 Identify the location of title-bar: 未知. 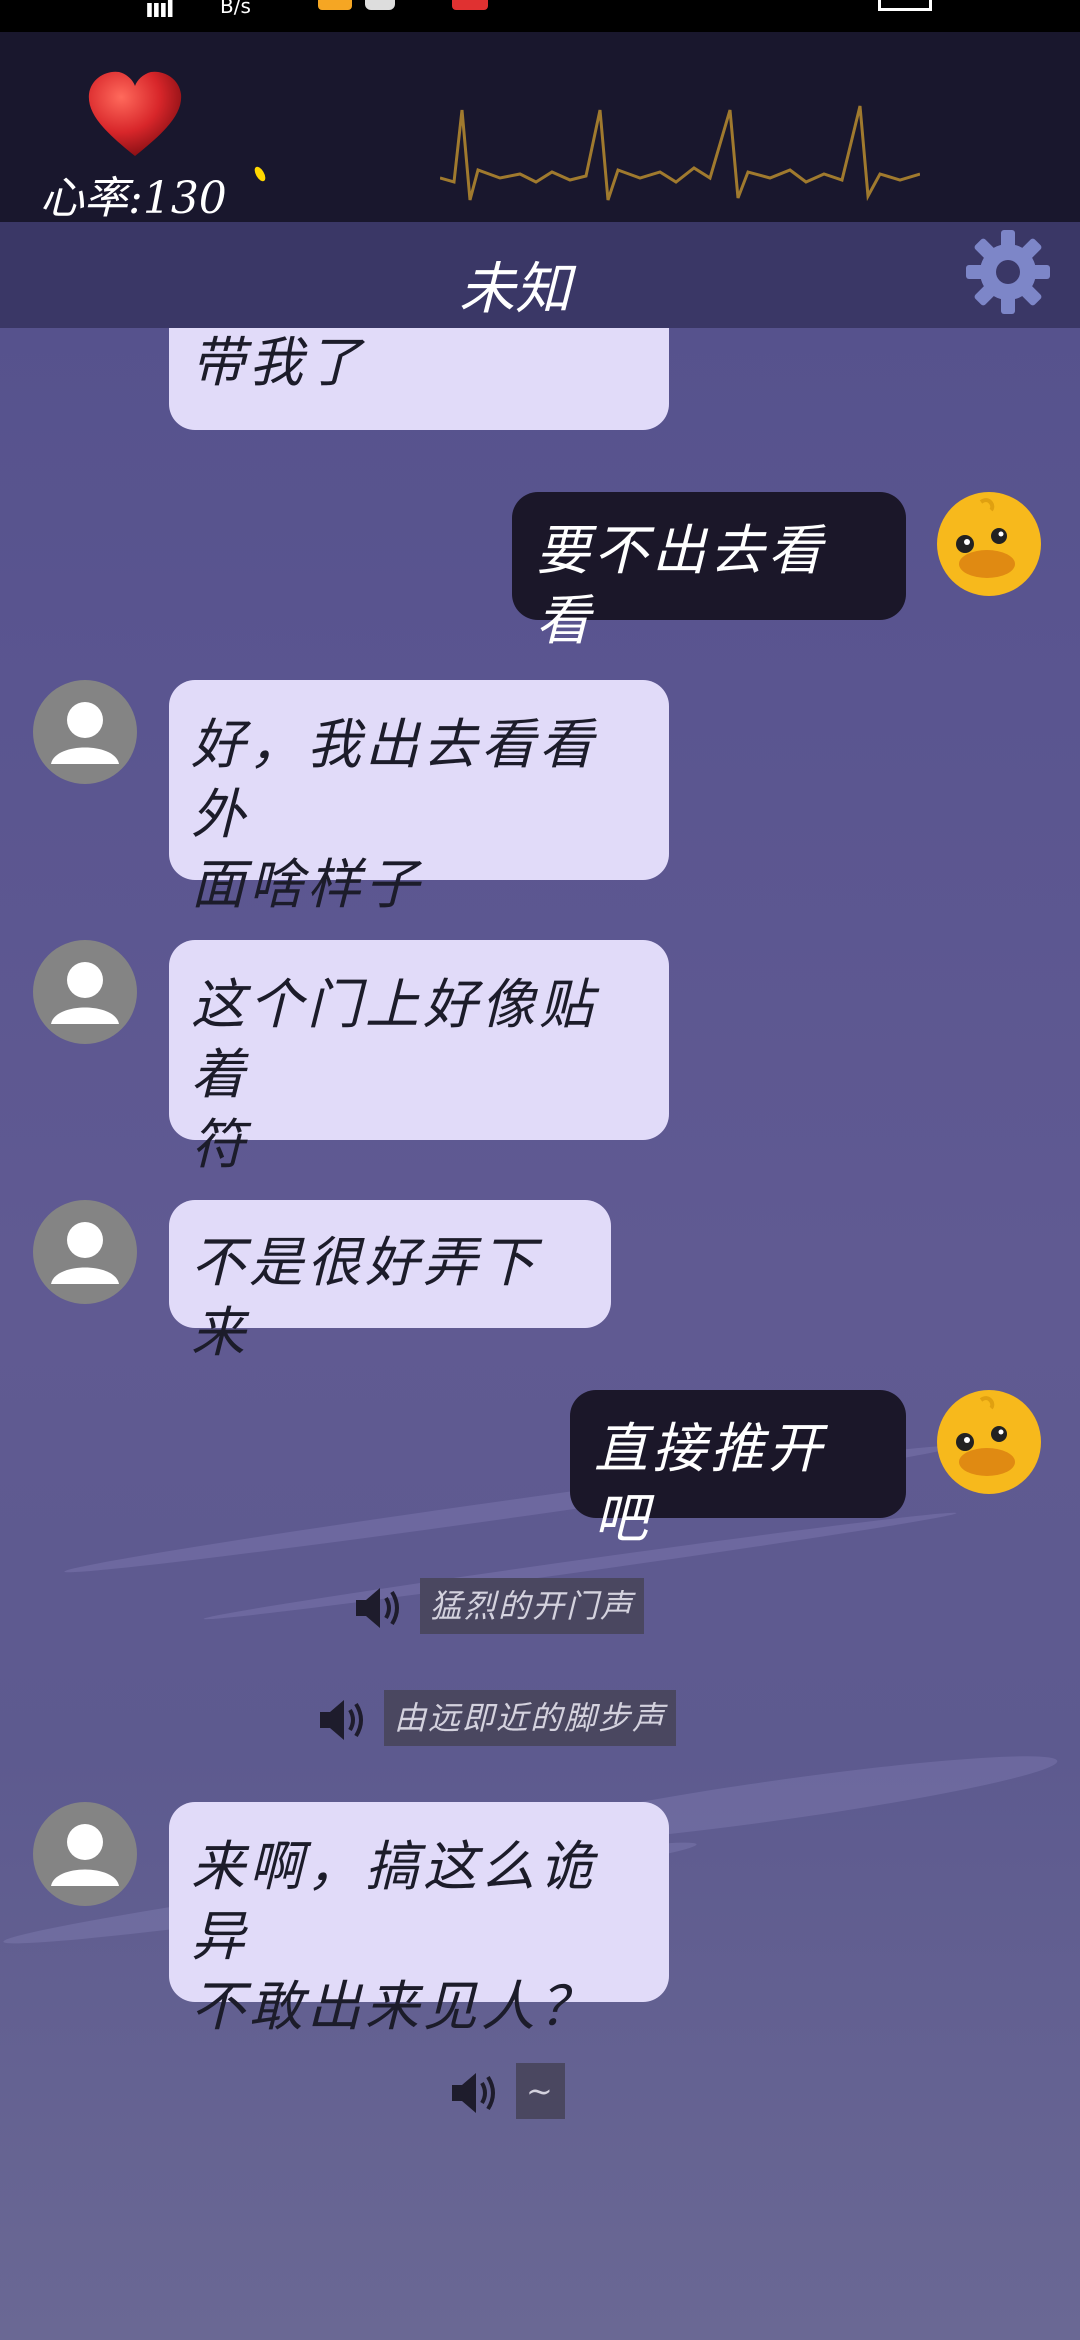
(540, 275).